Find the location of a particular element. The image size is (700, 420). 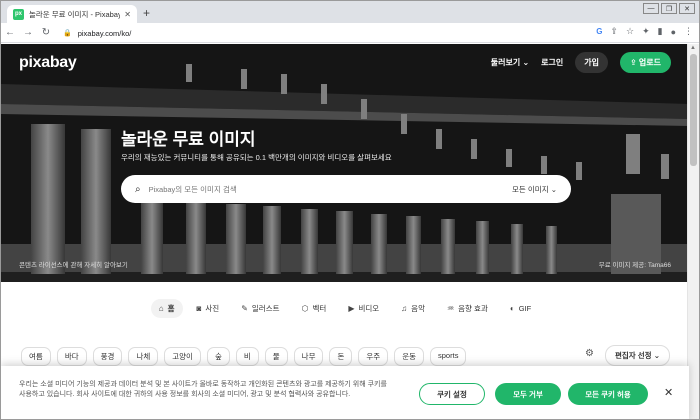

reload-icon: ↻ is located at coordinates (46, 32).